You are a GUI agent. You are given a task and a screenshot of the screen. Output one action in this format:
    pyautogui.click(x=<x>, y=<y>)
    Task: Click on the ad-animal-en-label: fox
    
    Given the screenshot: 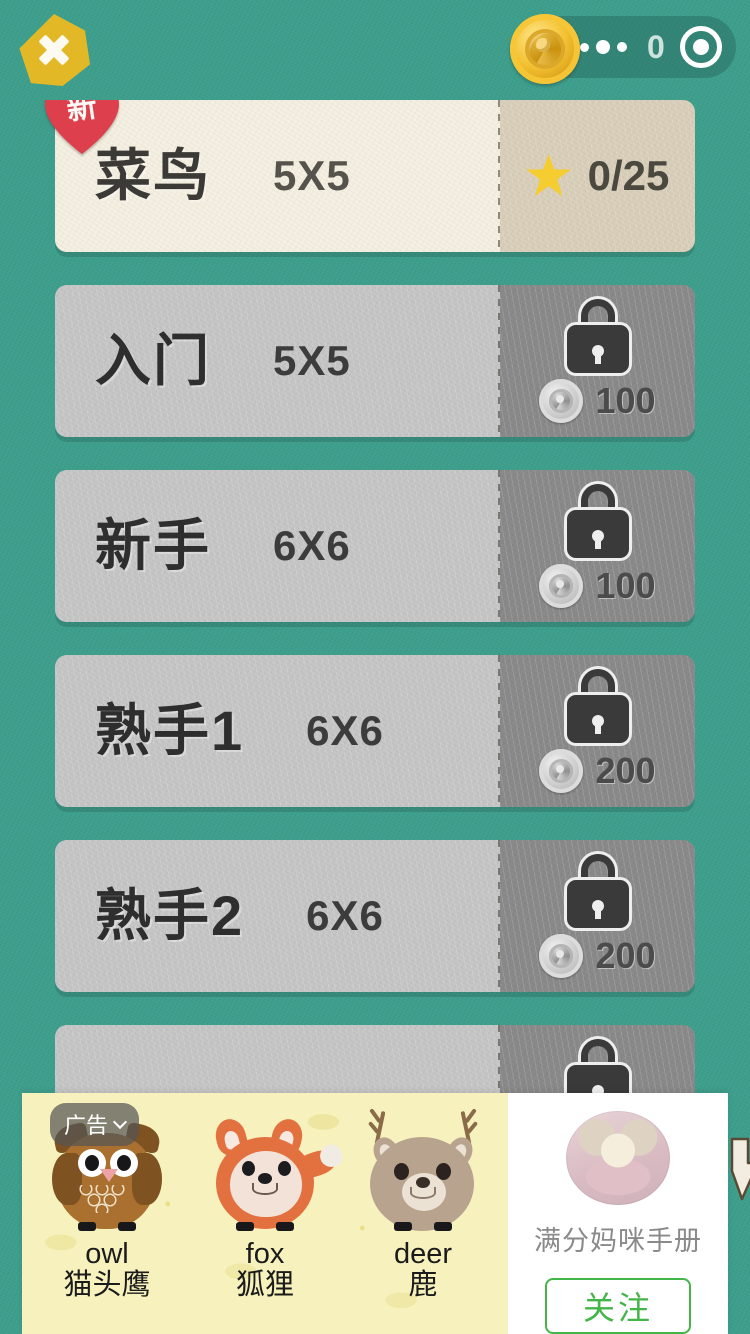 What is the action you would take?
    pyautogui.click(x=265, y=1254)
    